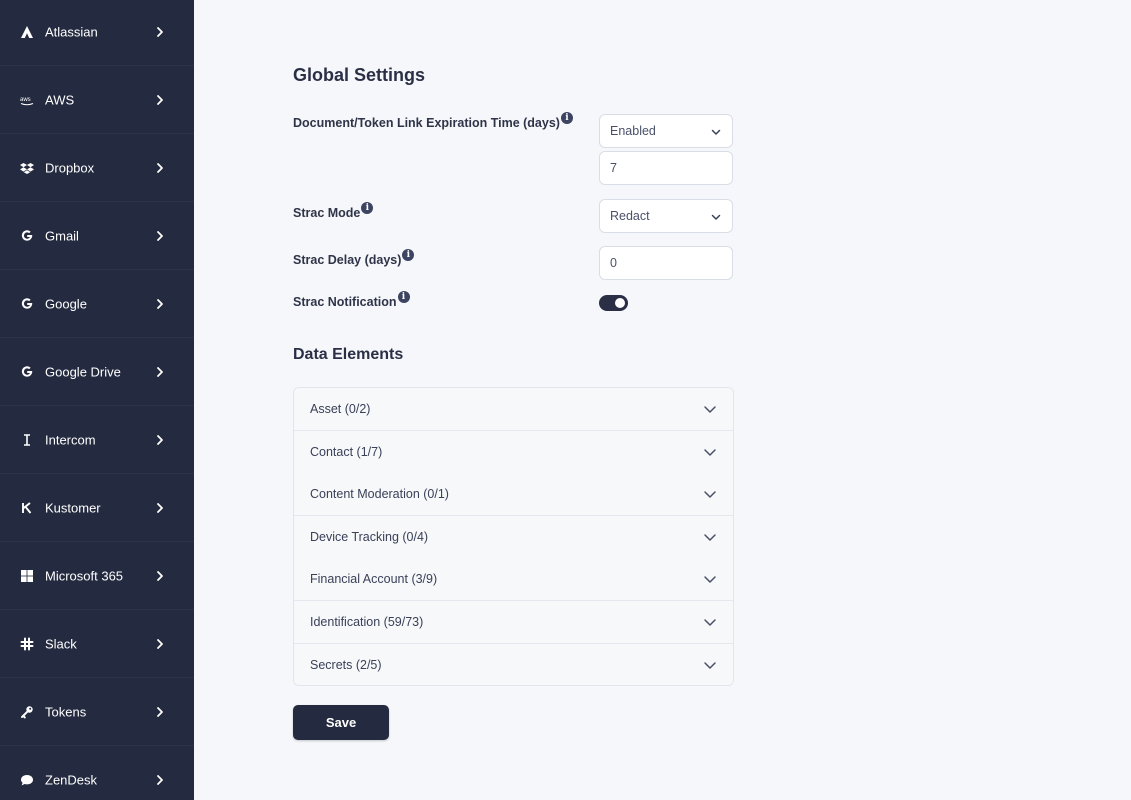 The height and width of the screenshot is (800, 1131). Describe the element at coordinates (666, 216) in the screenshot. I see `strac-mode-select: Redact` at that location.